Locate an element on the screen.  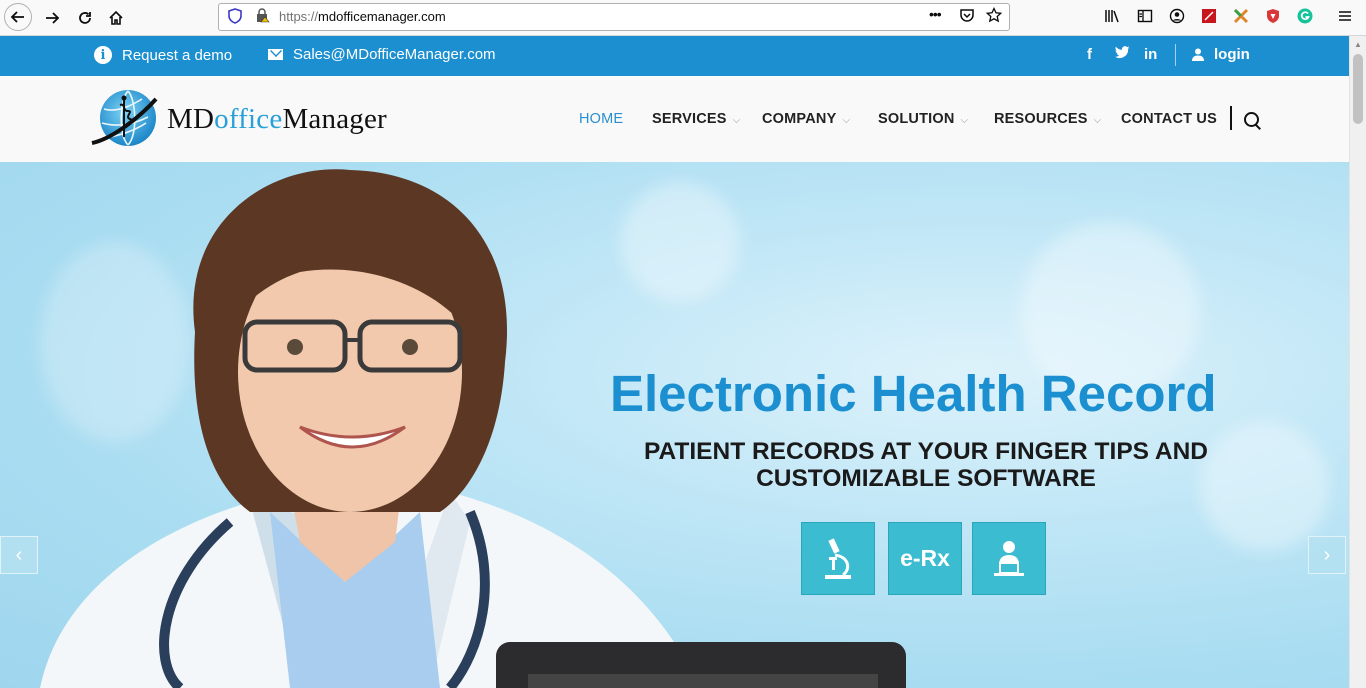
grammarly-icon is located at coordinates (1305, 16).